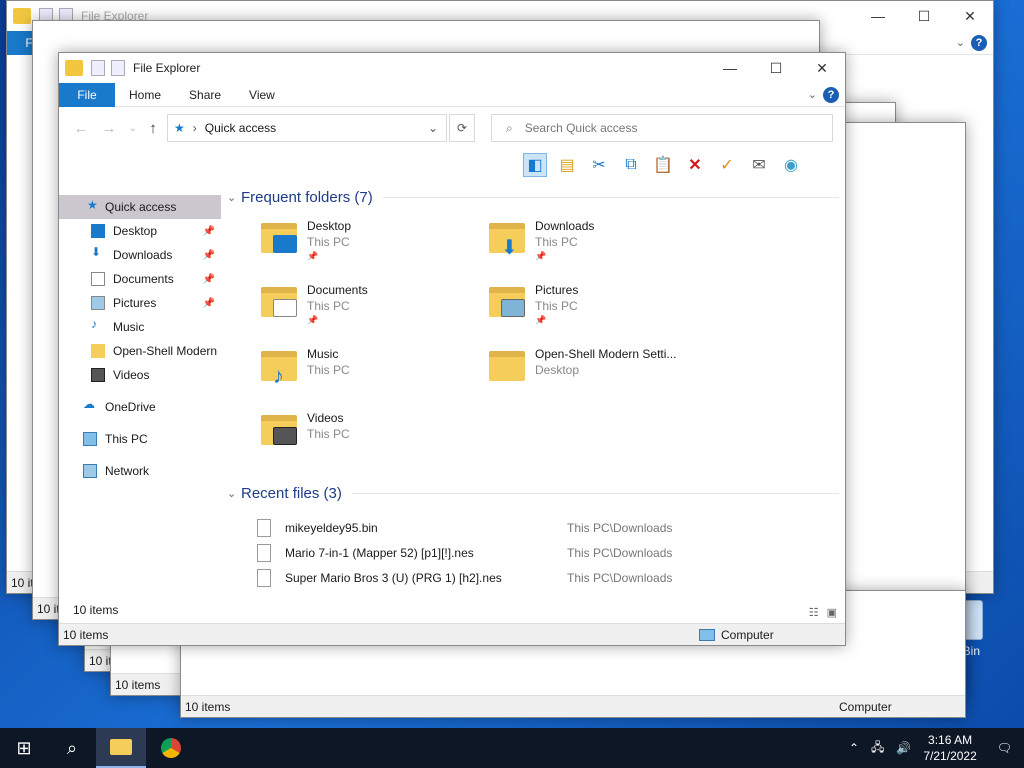 The height and width of the screenshot is (768, 1024). Describe the element at coordinates (118, 68) in the screenshot. I see `new-folder-icon` at that location.